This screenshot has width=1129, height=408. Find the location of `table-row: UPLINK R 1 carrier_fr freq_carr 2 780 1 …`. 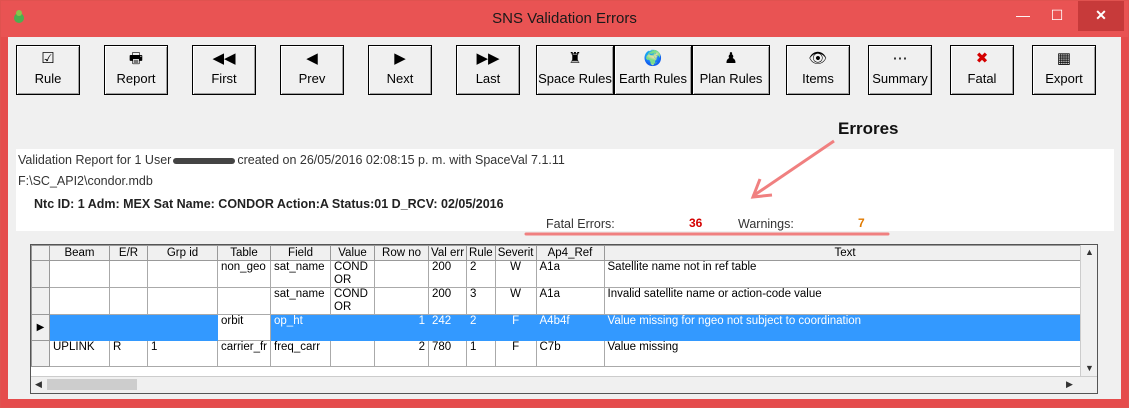

table-row: UPLINK R 1 carrier_fr freq_carr 2 780 1 … is located at coordinates (559, 353).